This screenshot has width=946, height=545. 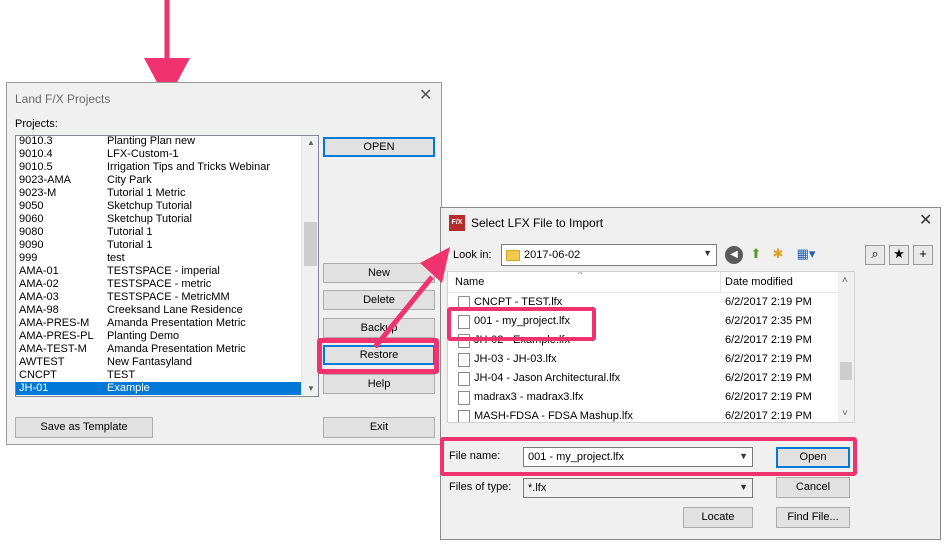 What do you see at coordinates (553, 416) in the screenshot?
I see `file-name: MASH-FDSA - FDSA Mashup.lfx` at bounding box center [553, 416].